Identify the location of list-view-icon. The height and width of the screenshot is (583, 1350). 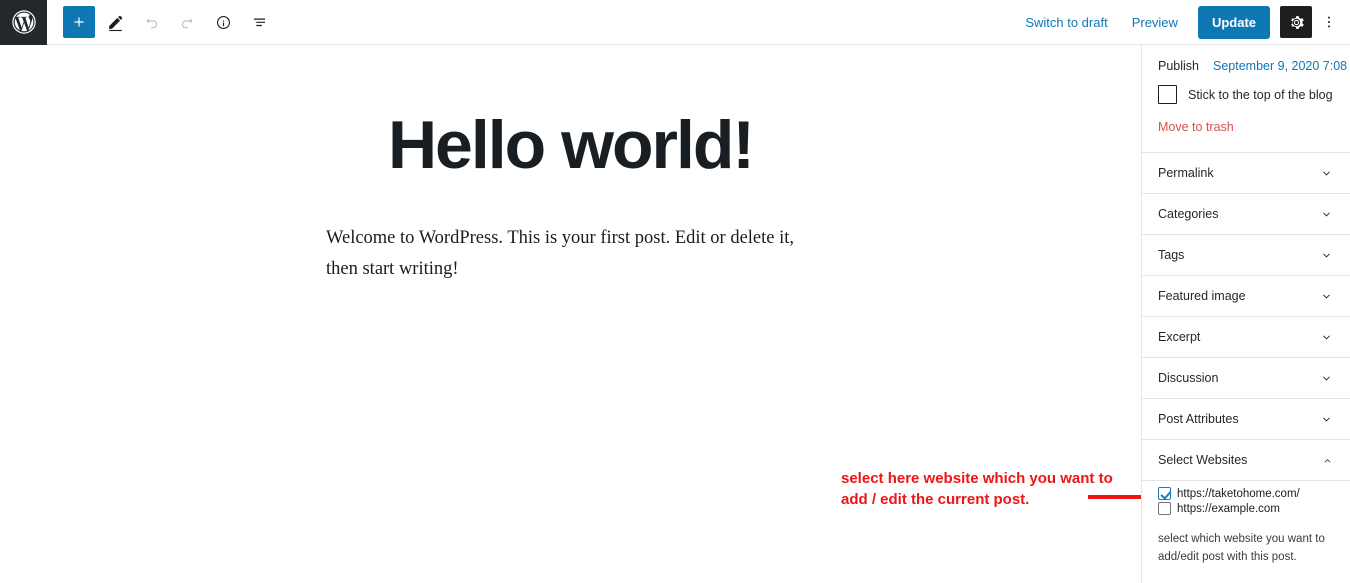
(259, 22).